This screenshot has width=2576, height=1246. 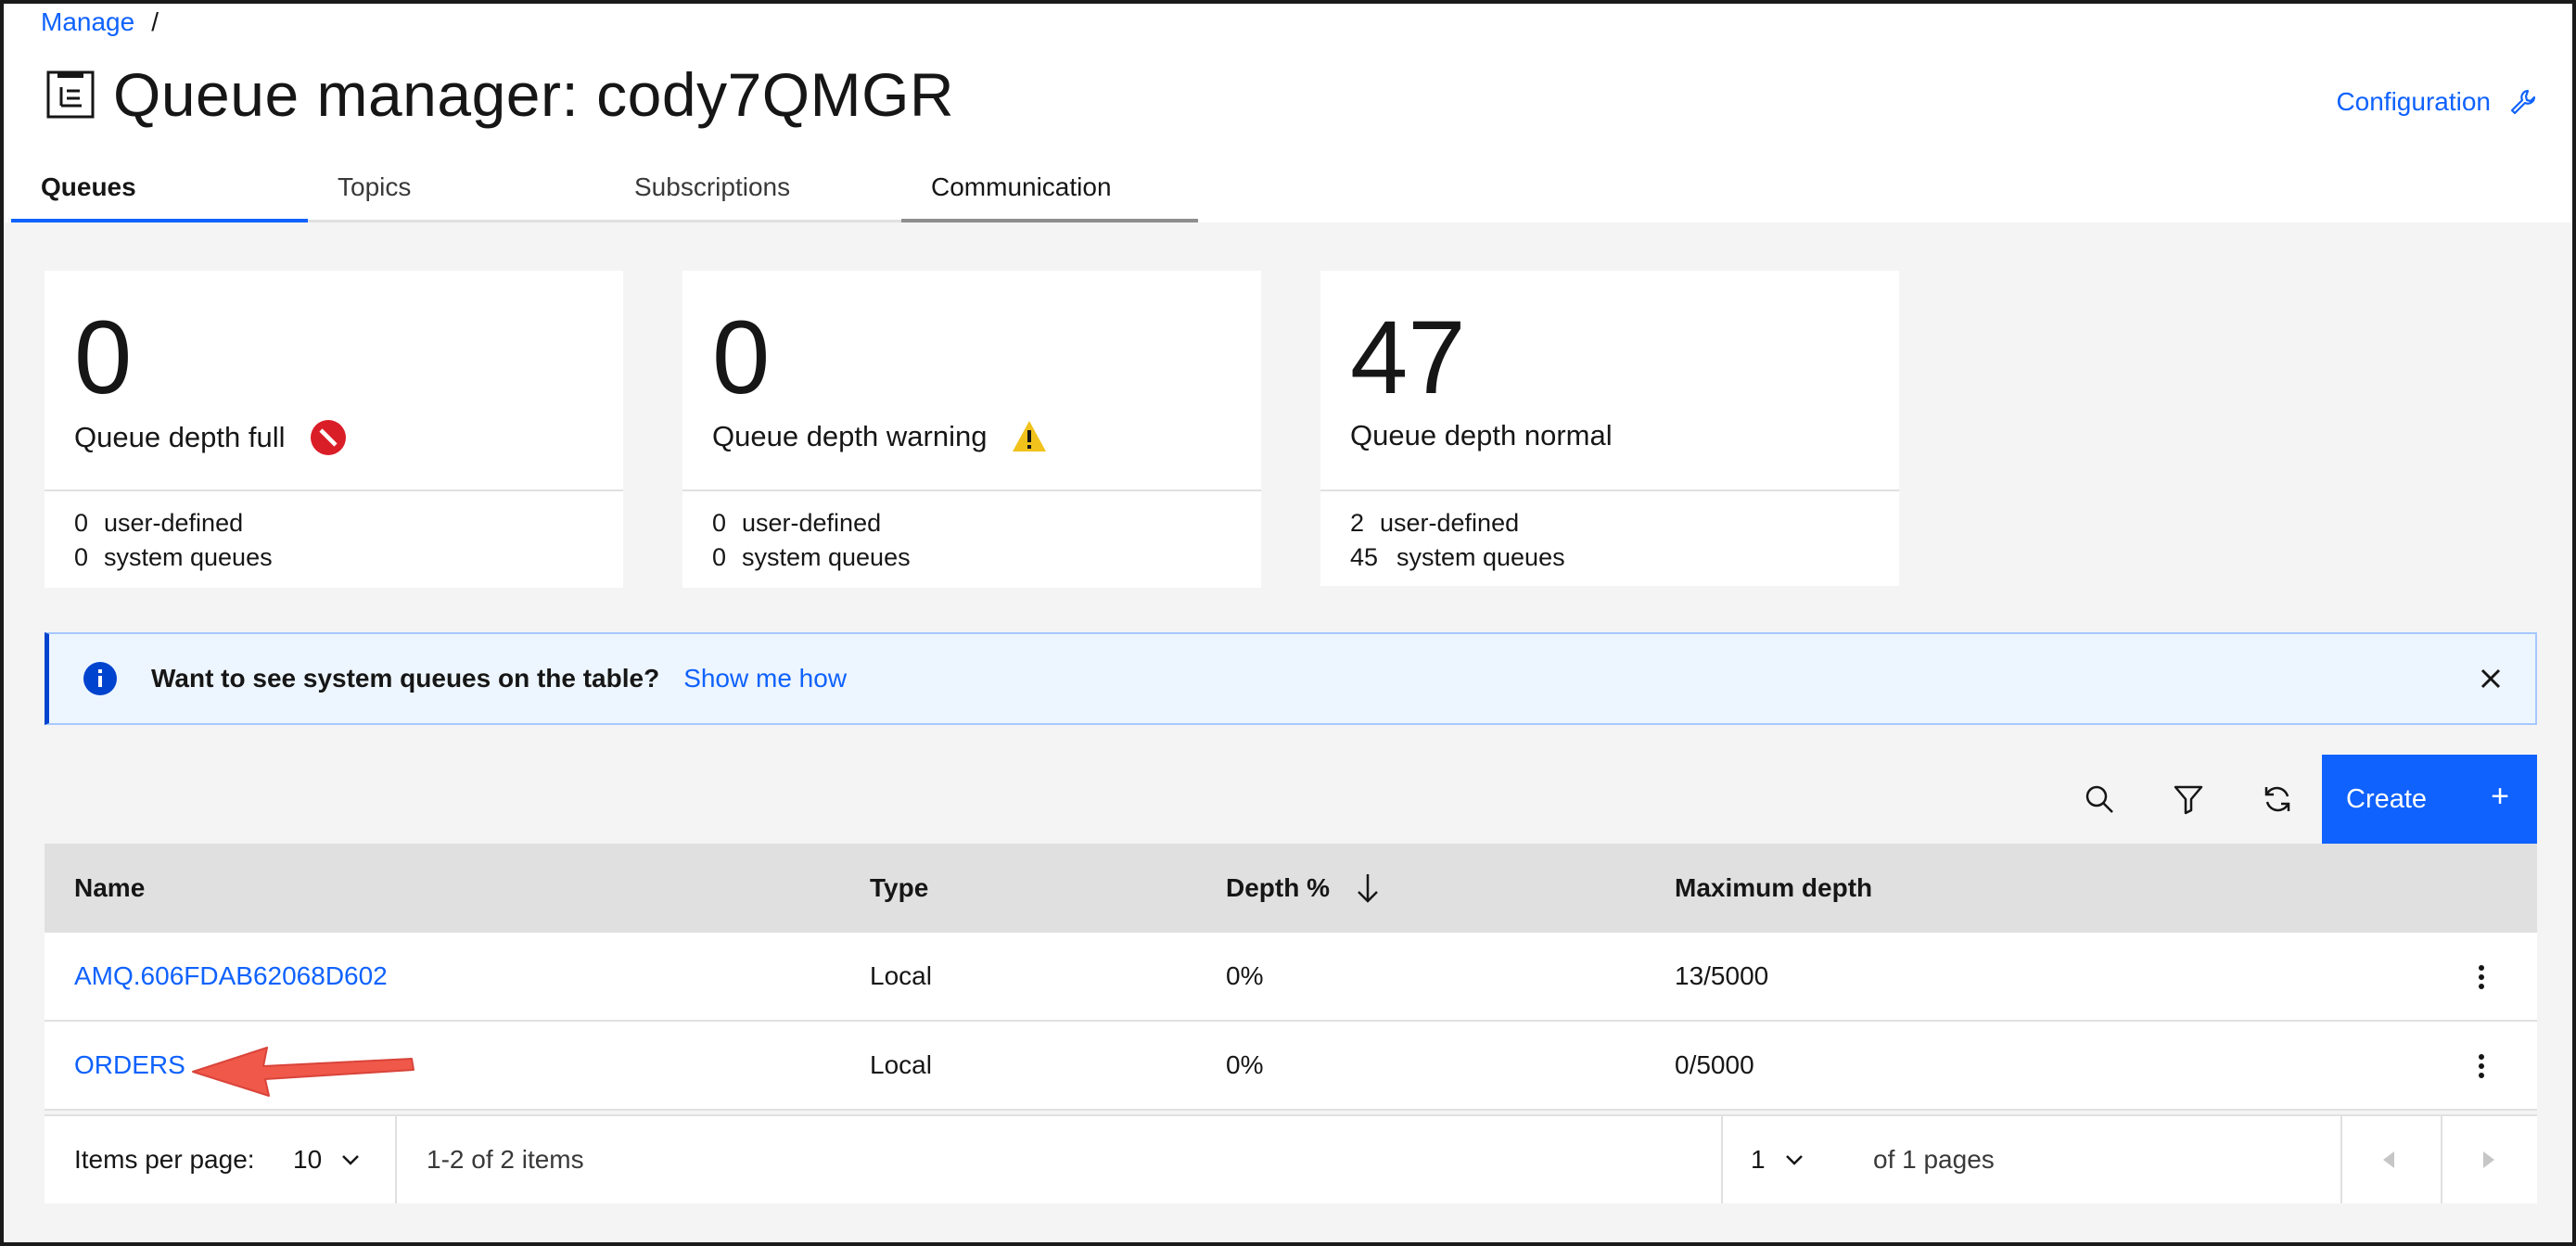 I want to click on card-label-row: Queue depth full, so click(x=211, y=437).